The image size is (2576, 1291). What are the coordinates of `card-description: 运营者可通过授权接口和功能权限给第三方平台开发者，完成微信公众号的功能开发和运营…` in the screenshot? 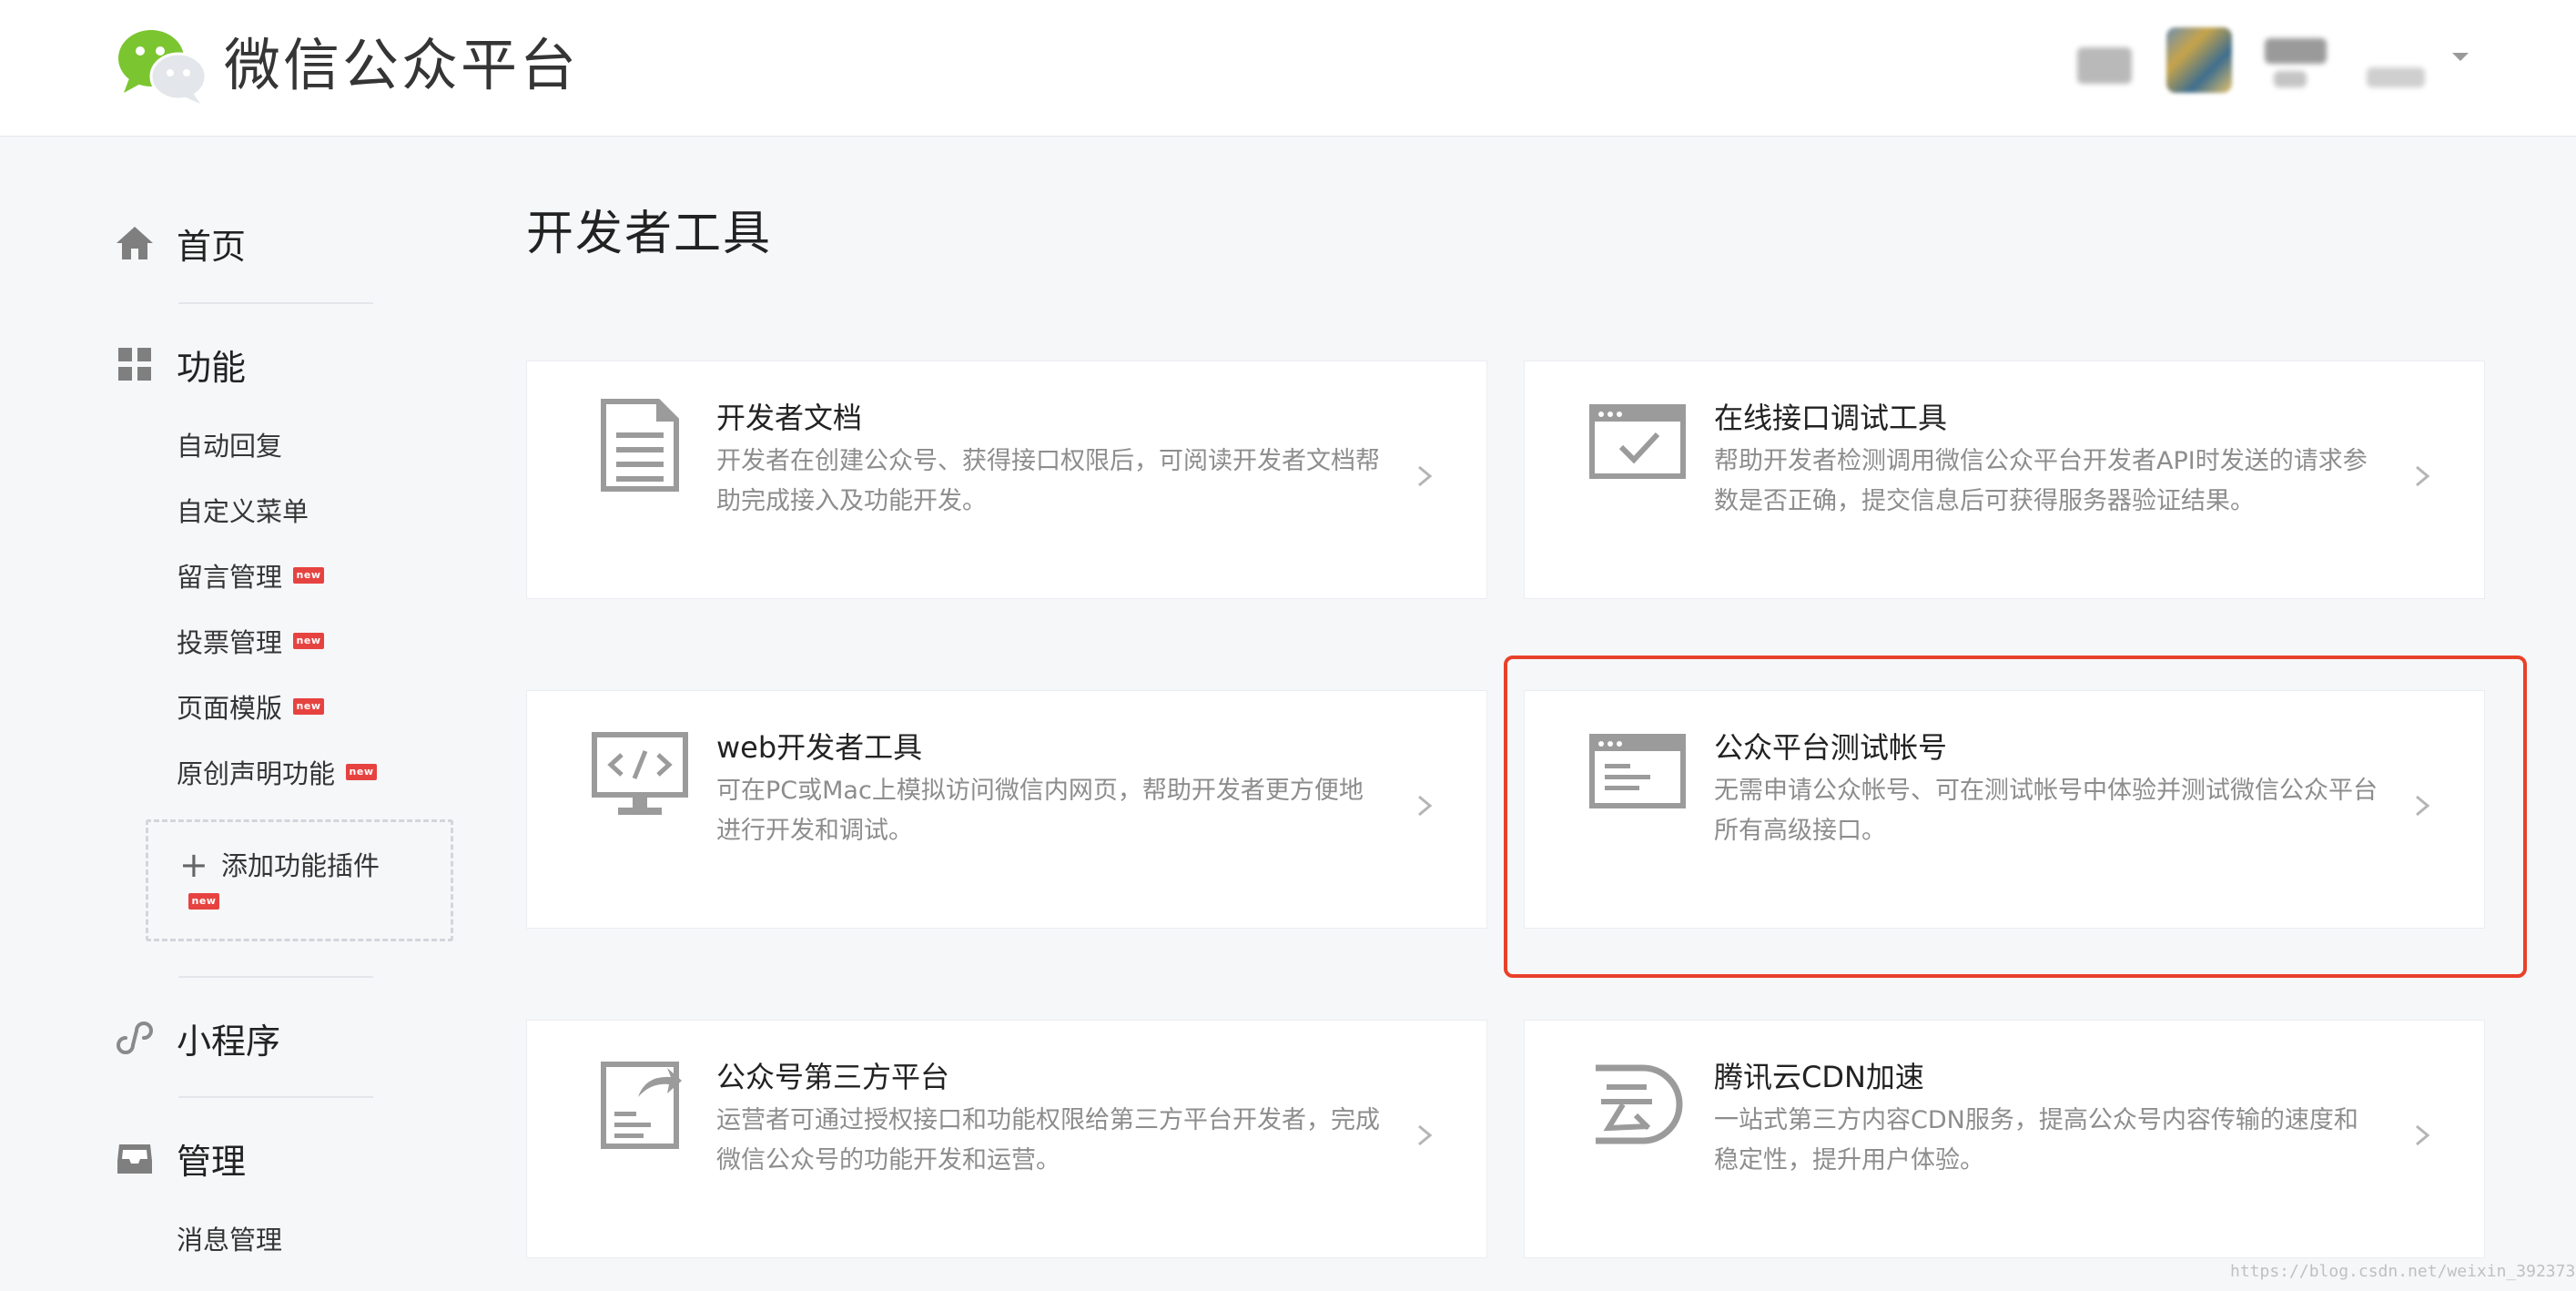 It's located at (1048, 1140).